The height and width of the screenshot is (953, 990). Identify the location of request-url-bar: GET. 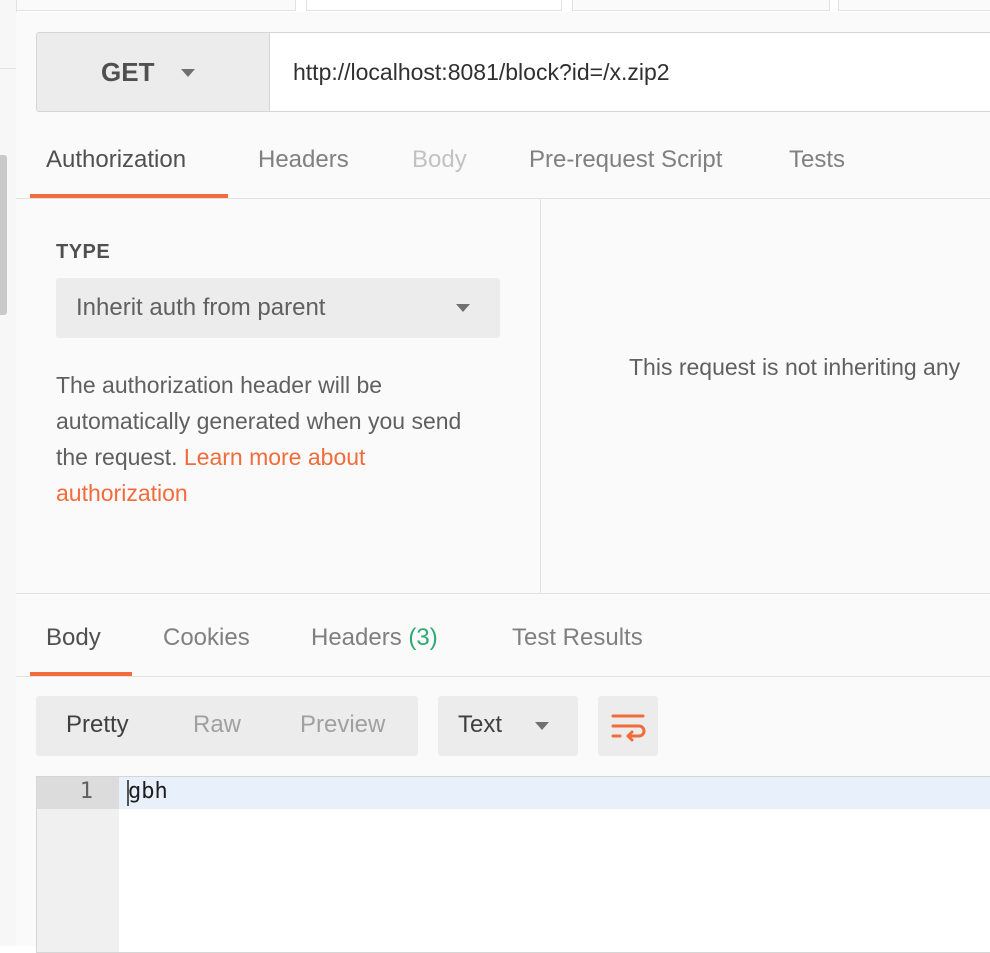
(513, 72).